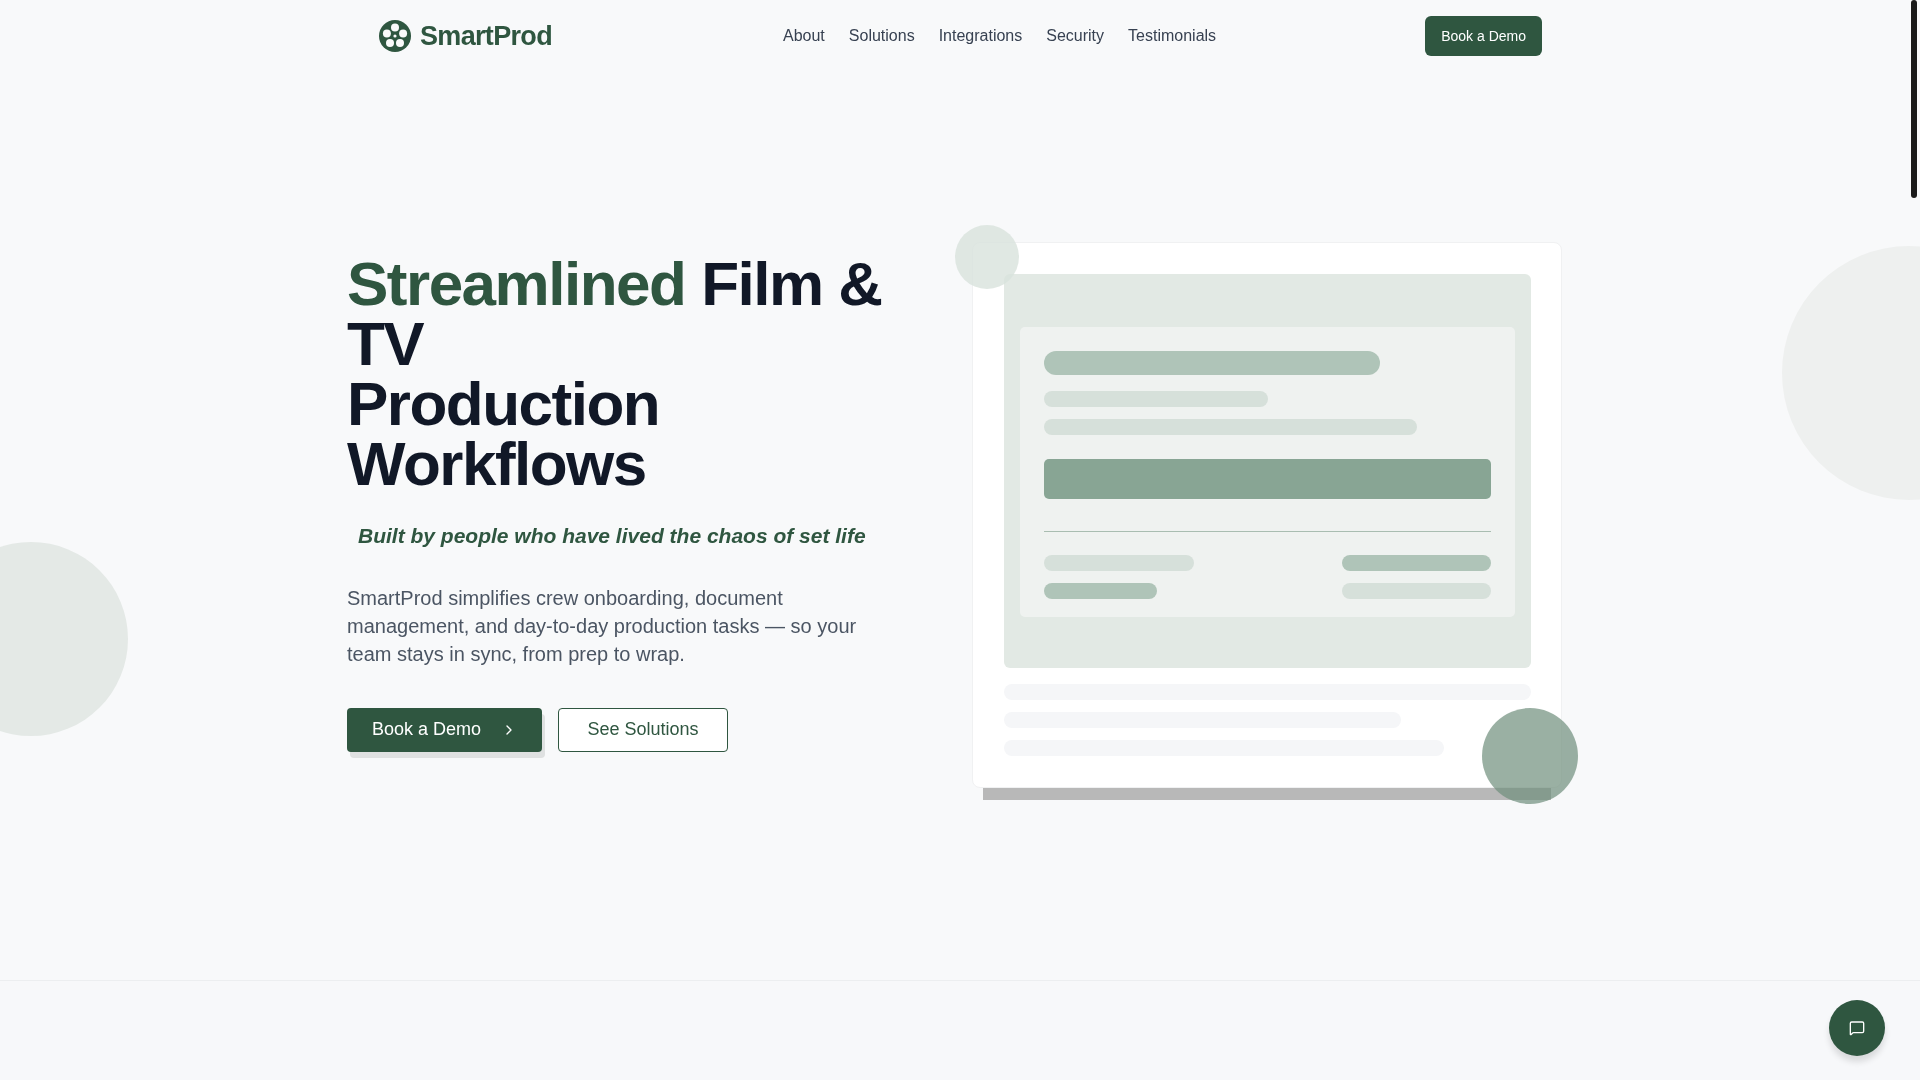 The width and height of the screenshot is (1920, 1080). What do you see at coordinates (643, 729) in the screenshot?
I see `see-solutions-button: See Solutions` at bounding box center [643, 729].